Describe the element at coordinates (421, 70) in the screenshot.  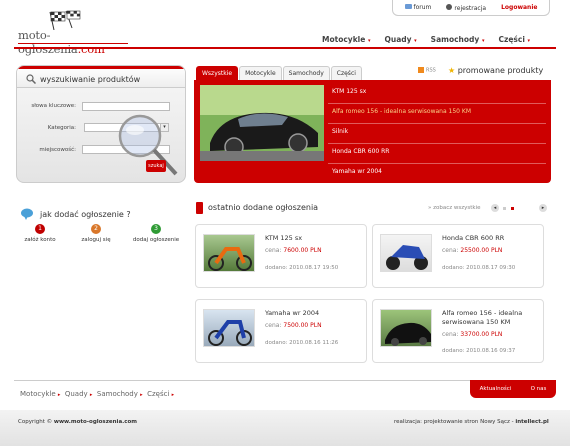
I see `rss-icon` at that location.